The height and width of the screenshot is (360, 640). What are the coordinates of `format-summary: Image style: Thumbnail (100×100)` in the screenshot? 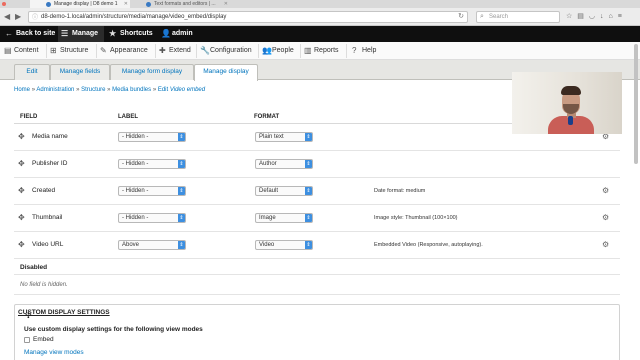 It's located at (416, 218).